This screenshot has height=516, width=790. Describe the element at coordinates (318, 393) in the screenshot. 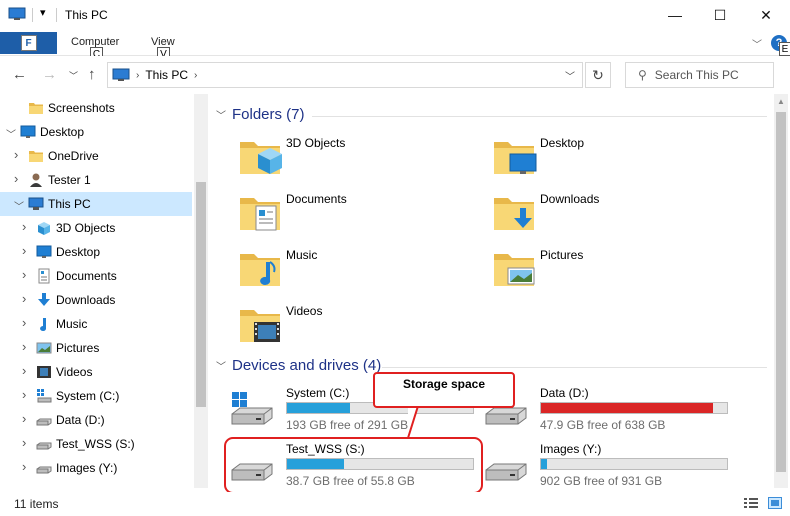

I see `drive-name: System (C:)` at that location.